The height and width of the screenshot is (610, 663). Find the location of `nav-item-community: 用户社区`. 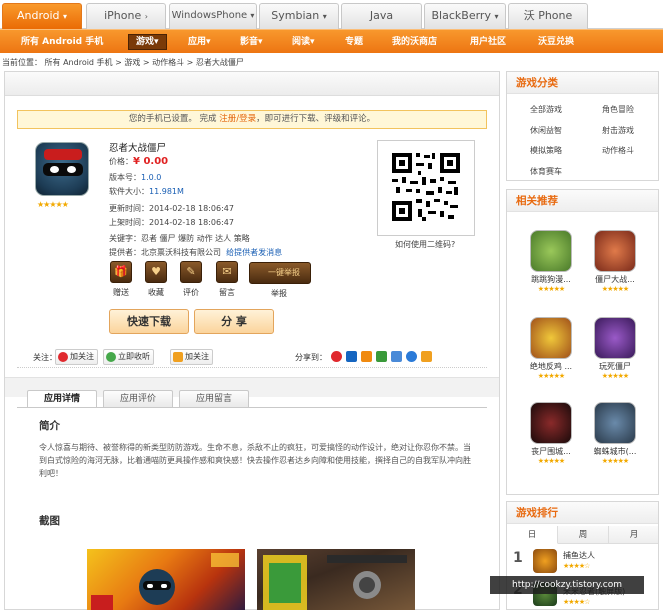

nav-item-community: 用户社区 is located at coordinates (488, 42).